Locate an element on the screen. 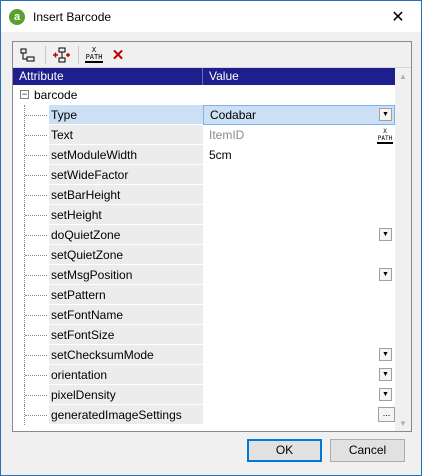  attribute-row: setQuietZone is located at coordinates (204, 255).